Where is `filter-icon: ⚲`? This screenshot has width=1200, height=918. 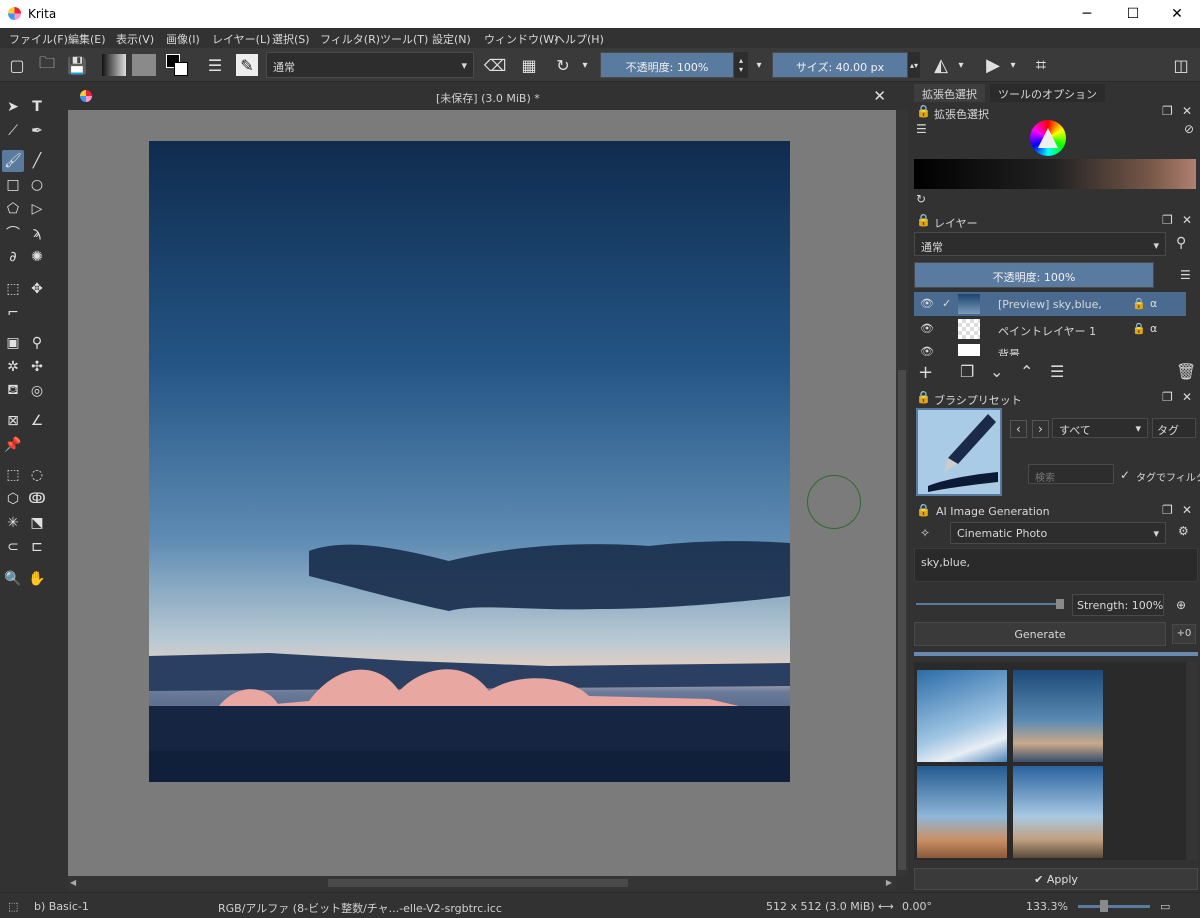 filter-icon: ⚲ is located at coordinates (1181, 243).